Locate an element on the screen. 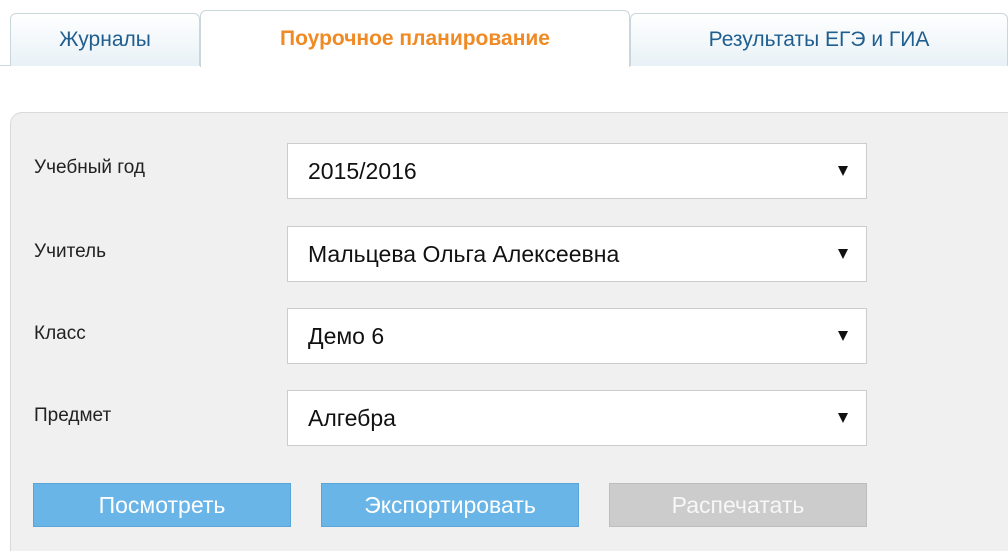 The height and width of the screenshot is (551, 1008). subject-select: Алгебра is located at coordinates (577, 418).